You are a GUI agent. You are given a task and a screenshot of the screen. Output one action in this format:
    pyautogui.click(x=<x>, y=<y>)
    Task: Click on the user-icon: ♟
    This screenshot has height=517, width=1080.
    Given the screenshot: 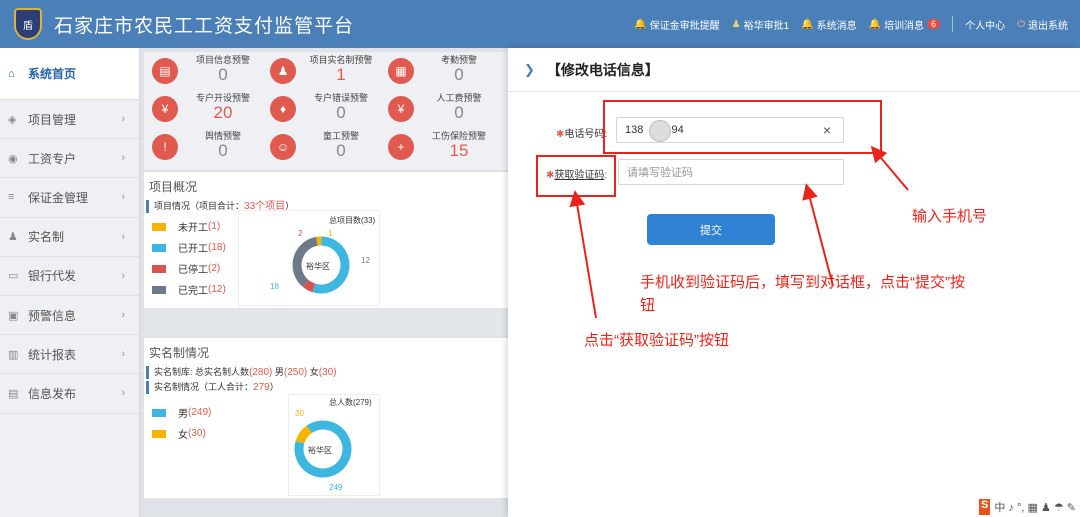 What is the action you would take?
    pyautogui.click(x=736, y=24)
    